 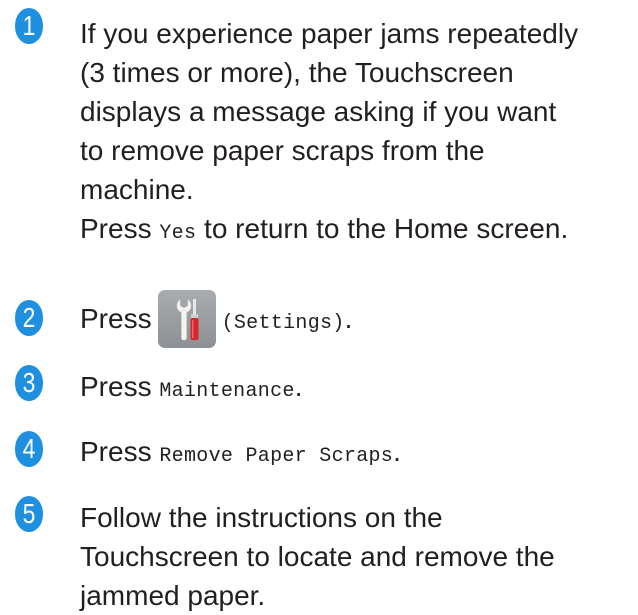 I want to click on step-instruction: Press Yes to return to the Home screen., so click(x=358, y=231).